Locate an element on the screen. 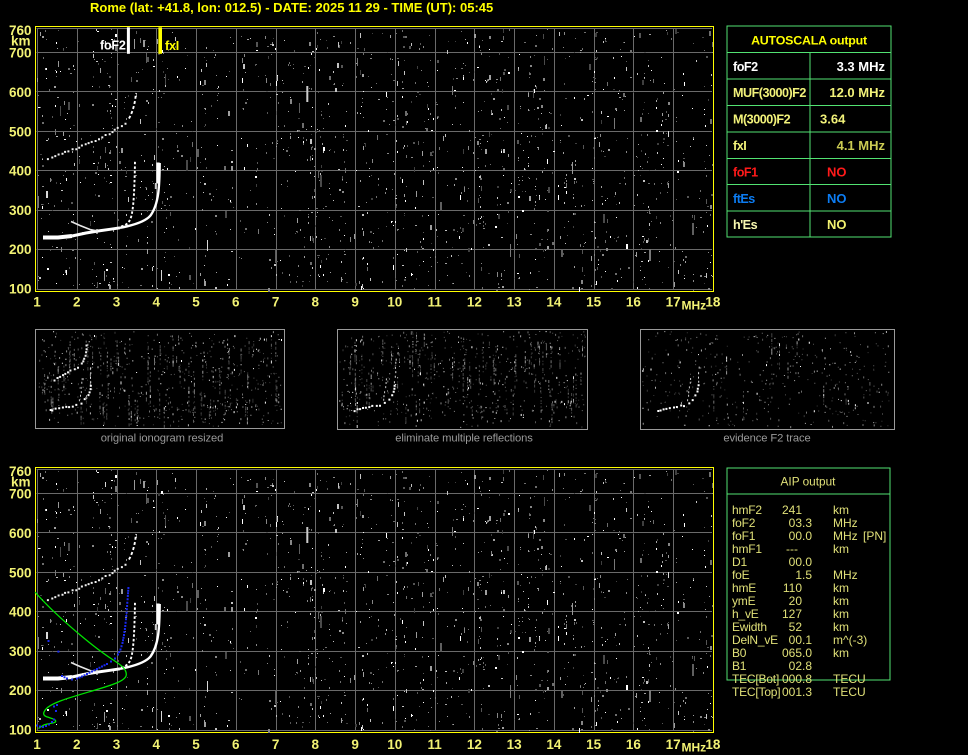 The height and width of the screenshot is (755, 968). svg-text: 000.8 is located at coordinates (797, 679).